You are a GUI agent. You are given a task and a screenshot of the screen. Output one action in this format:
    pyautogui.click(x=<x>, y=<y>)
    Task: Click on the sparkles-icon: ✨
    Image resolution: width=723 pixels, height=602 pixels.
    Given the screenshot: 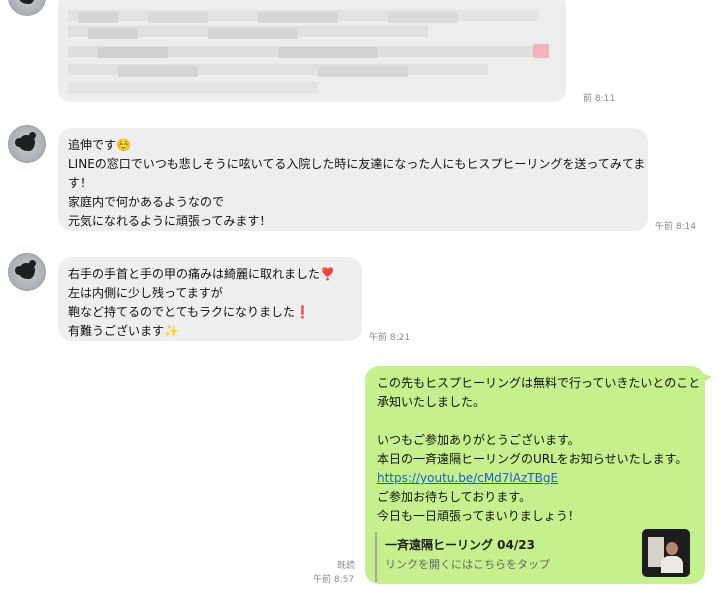 What is the action you would take?
    pyautogui.click(x=171, y=331)
    